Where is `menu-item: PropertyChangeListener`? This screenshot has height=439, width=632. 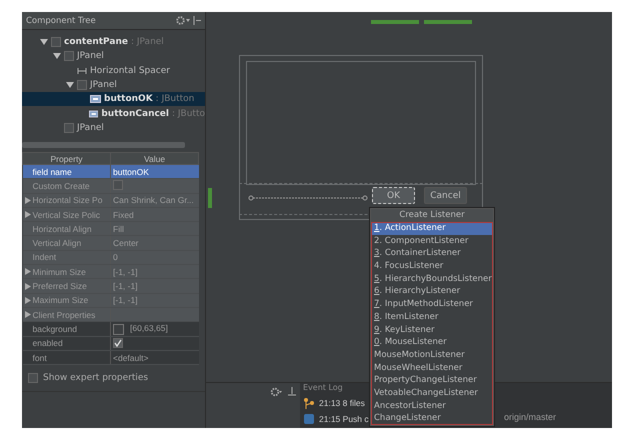 menu-item: PropertyChangeListener is located at coordinates (432, 380).